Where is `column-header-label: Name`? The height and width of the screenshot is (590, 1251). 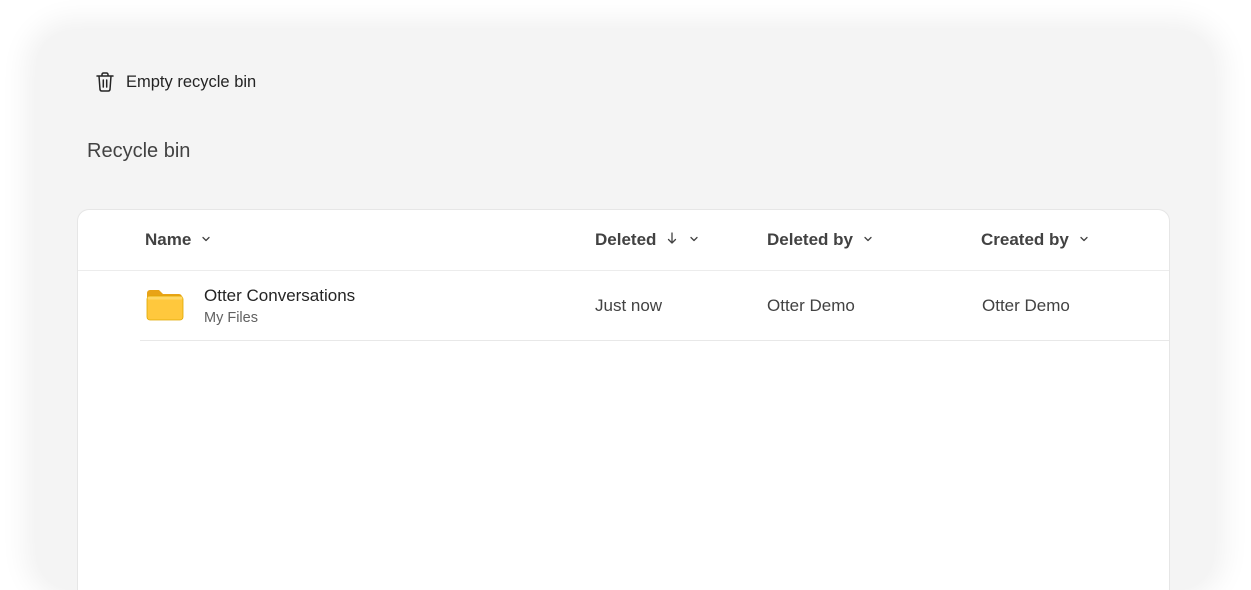
column-header-label: Name is located at coordinates (168, 239).